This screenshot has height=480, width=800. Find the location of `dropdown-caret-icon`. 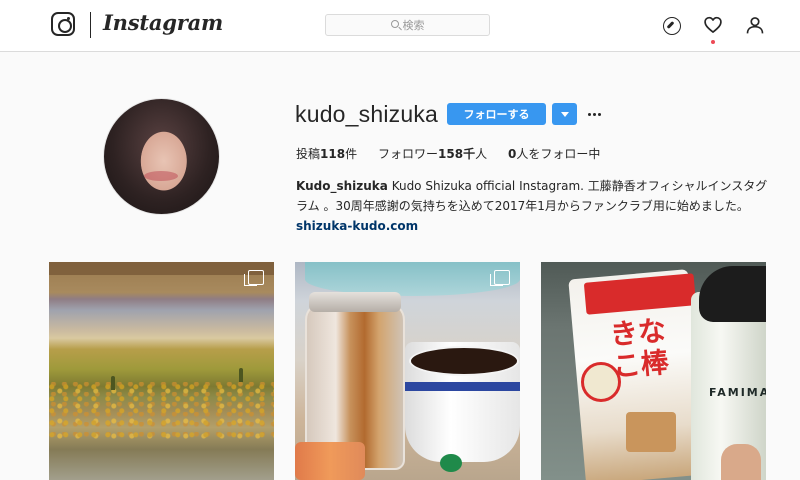

dropdown-caret-icon is located at coordinates (564, 114).